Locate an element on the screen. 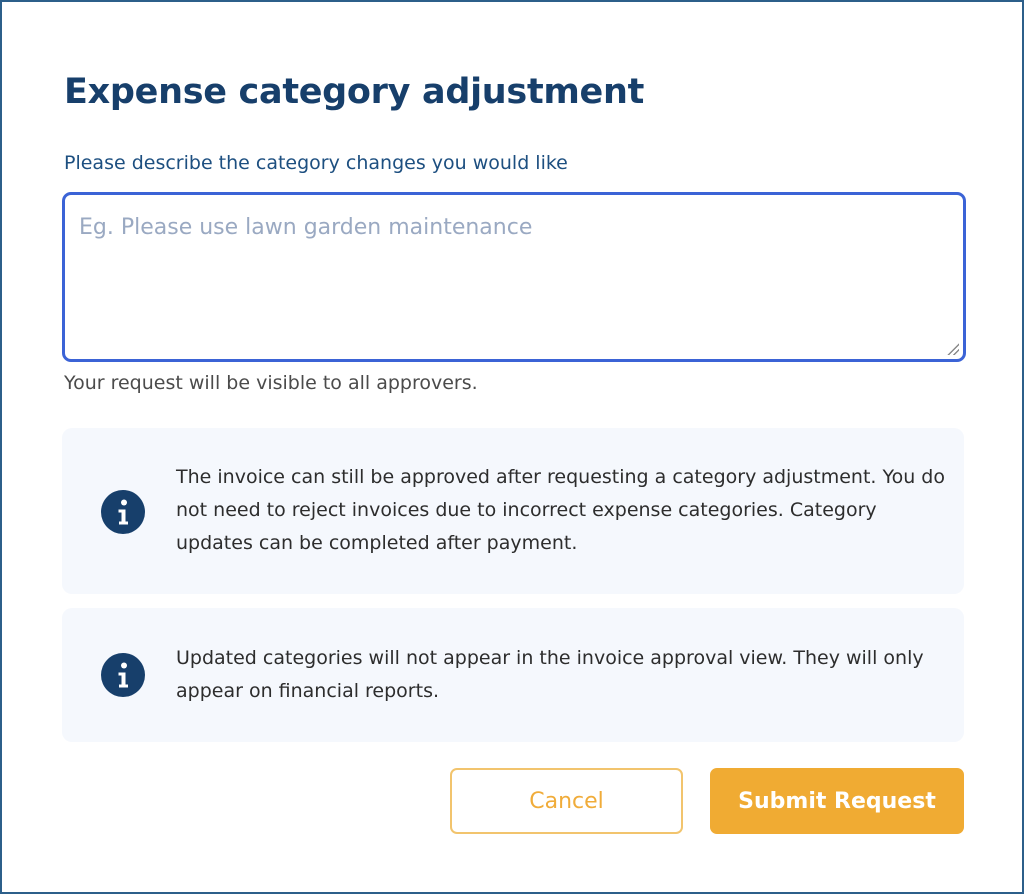 This screenshot has height=894, width=1024. cancel-button: Cancel is located at coordinates (566, 801).